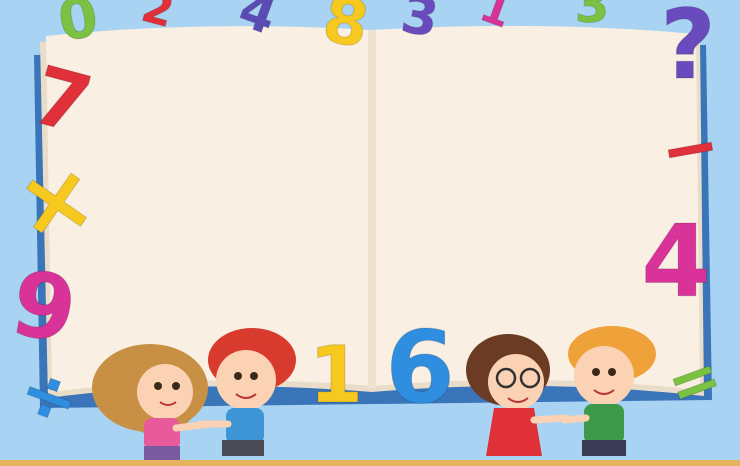  What do you see at coordinates (336, 376) in the screenshot?
I see `number-1-bottom: 1` at bounding box center [336, 376].